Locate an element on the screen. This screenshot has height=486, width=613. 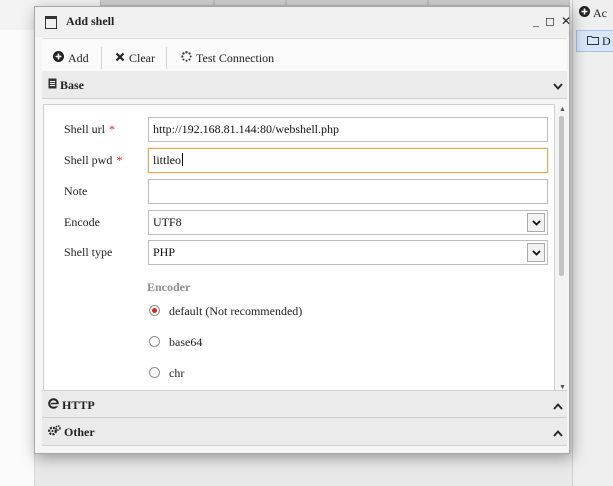
test-connection-button: Test Connection is located at coordinates (227, 58).